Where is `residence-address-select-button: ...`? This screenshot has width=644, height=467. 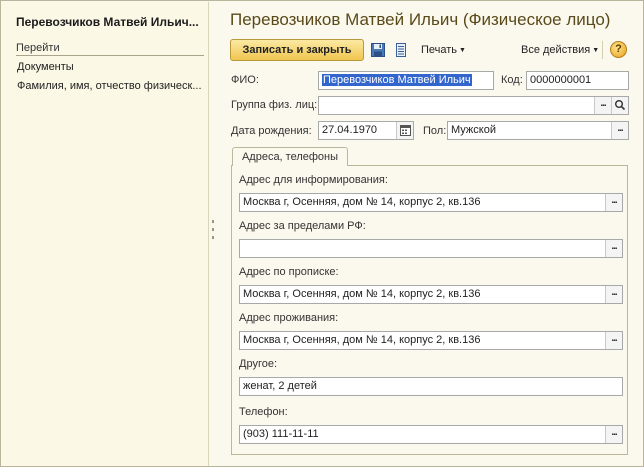
residence-address-select-button: ... is located at coordinates (613, 340).